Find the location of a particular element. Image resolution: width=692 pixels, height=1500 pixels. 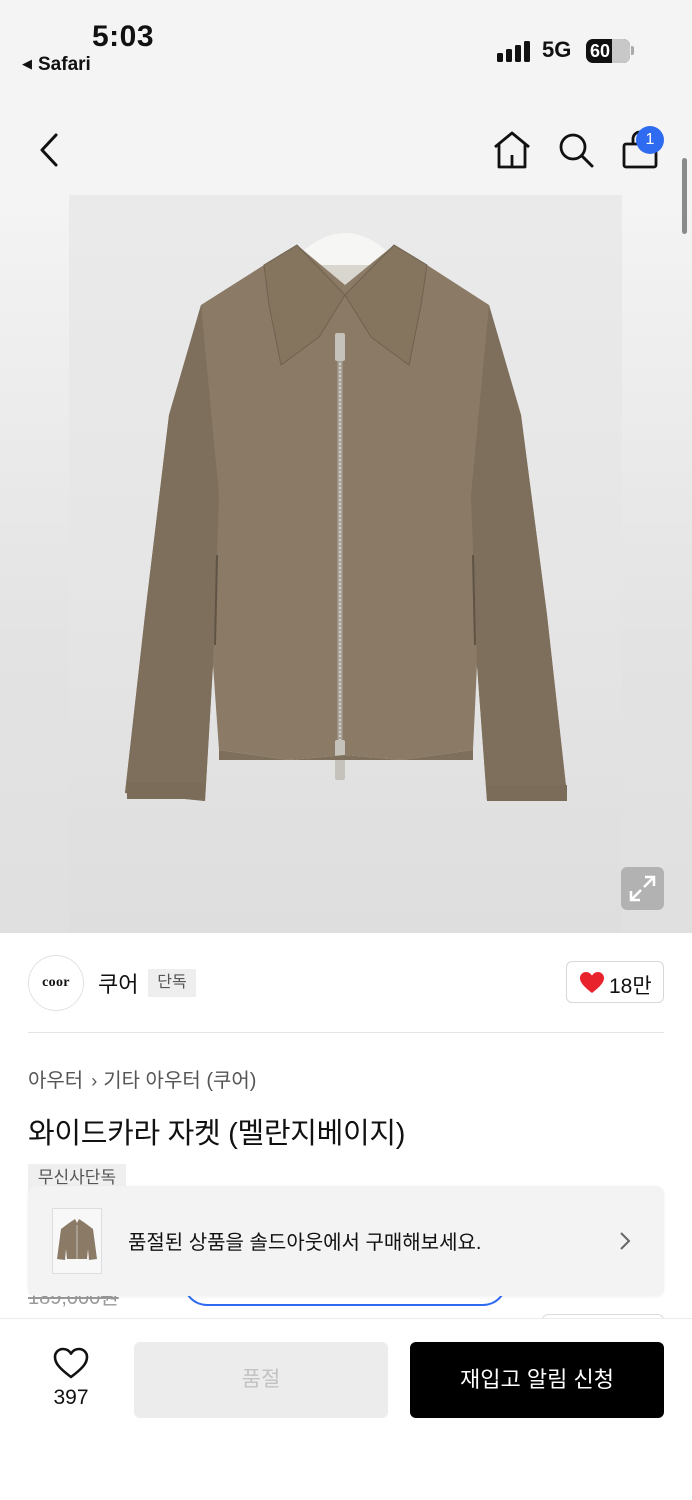

brand-name: 쿠어 is located at coordinates (118, 983).